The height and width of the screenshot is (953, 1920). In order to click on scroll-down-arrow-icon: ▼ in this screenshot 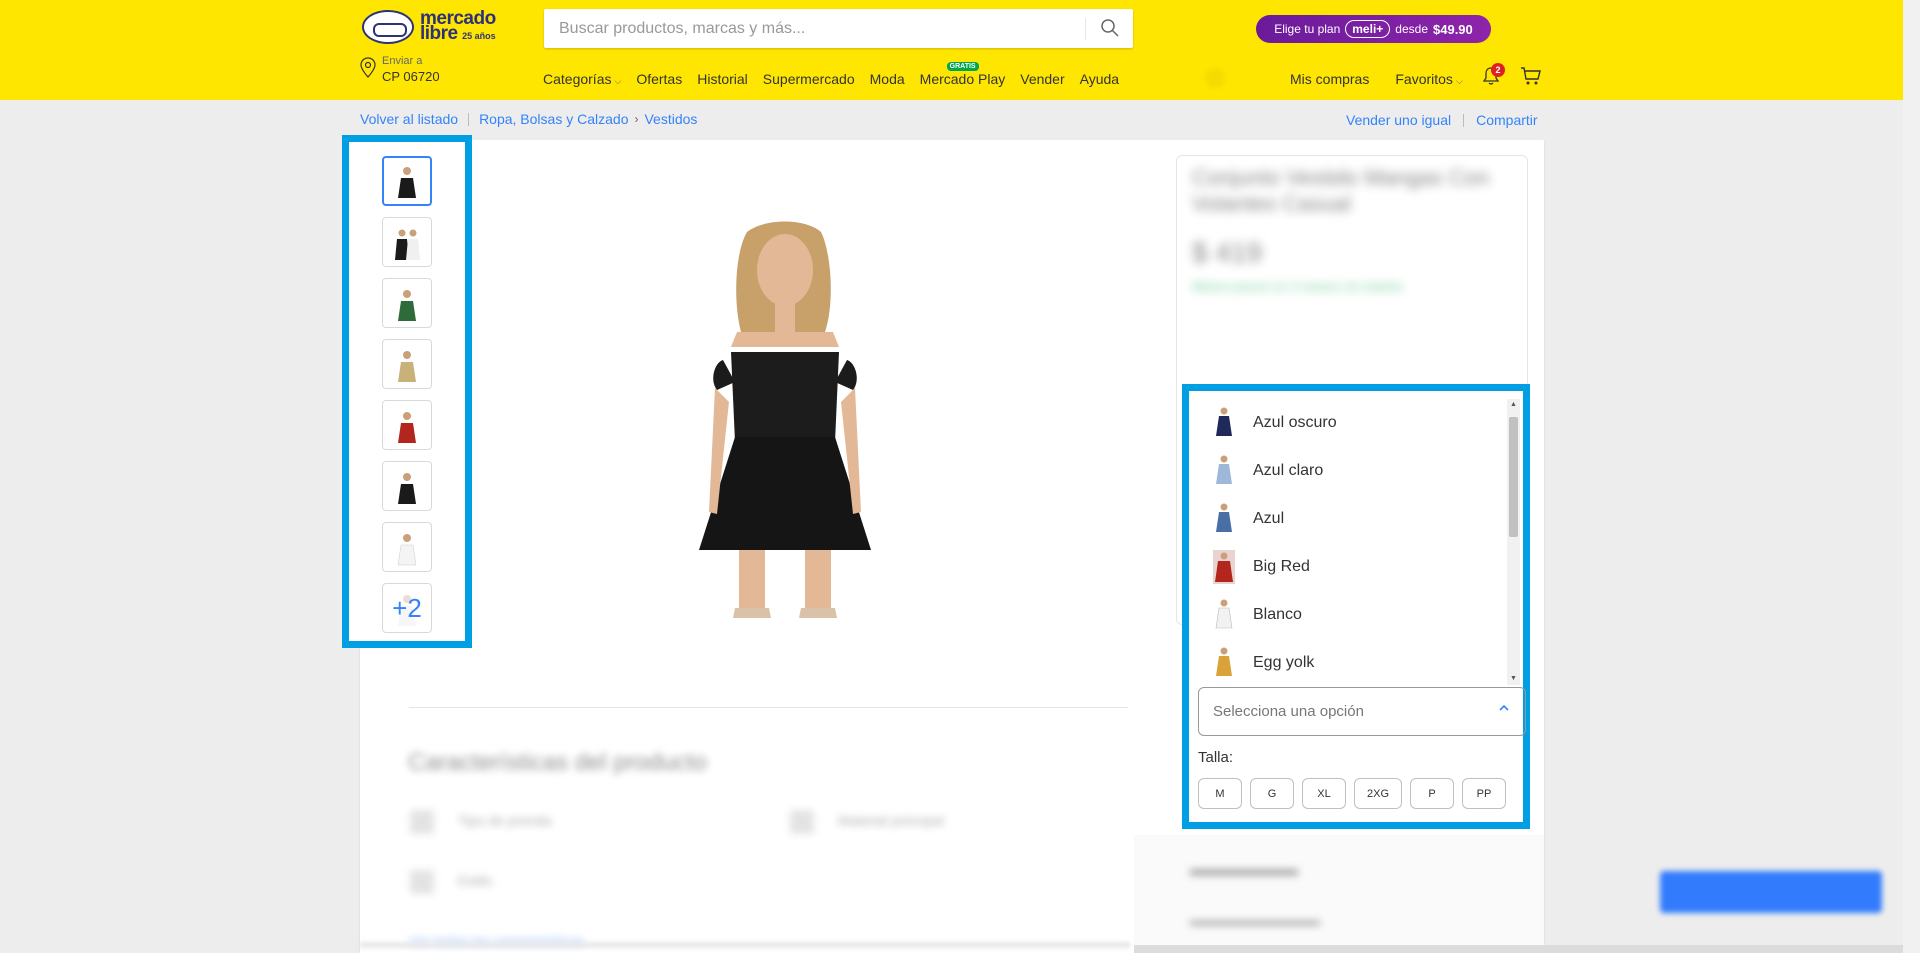, I will do `click(1513, 679)`.